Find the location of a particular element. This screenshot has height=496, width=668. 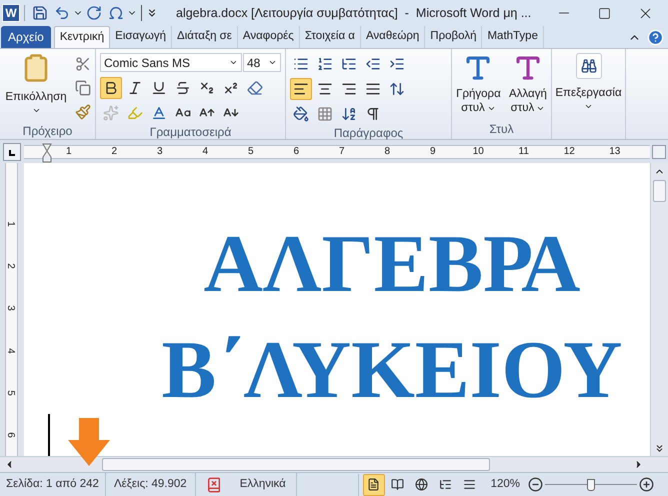

proofing-icon is located at coordinates (214, 484).